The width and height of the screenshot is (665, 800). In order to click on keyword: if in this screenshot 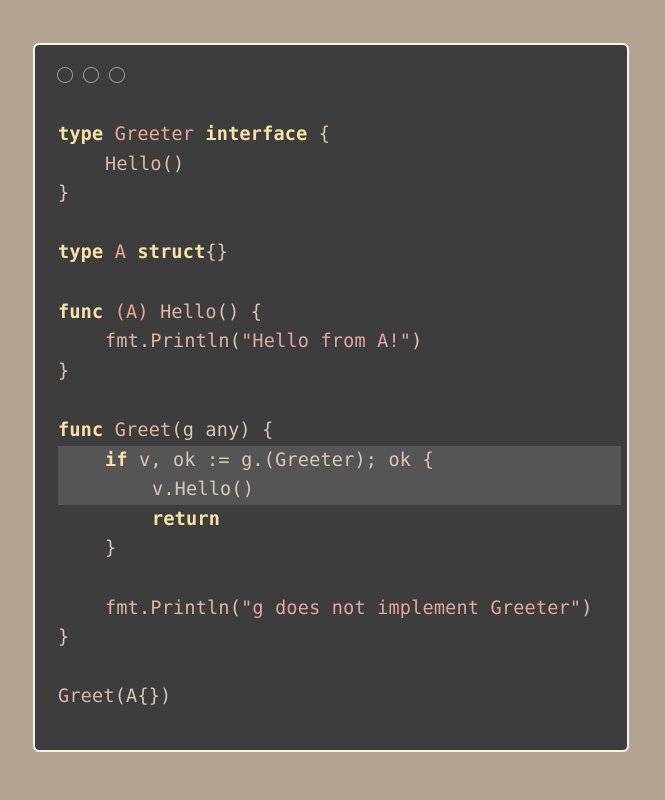, I will do `click(116, 460)`.